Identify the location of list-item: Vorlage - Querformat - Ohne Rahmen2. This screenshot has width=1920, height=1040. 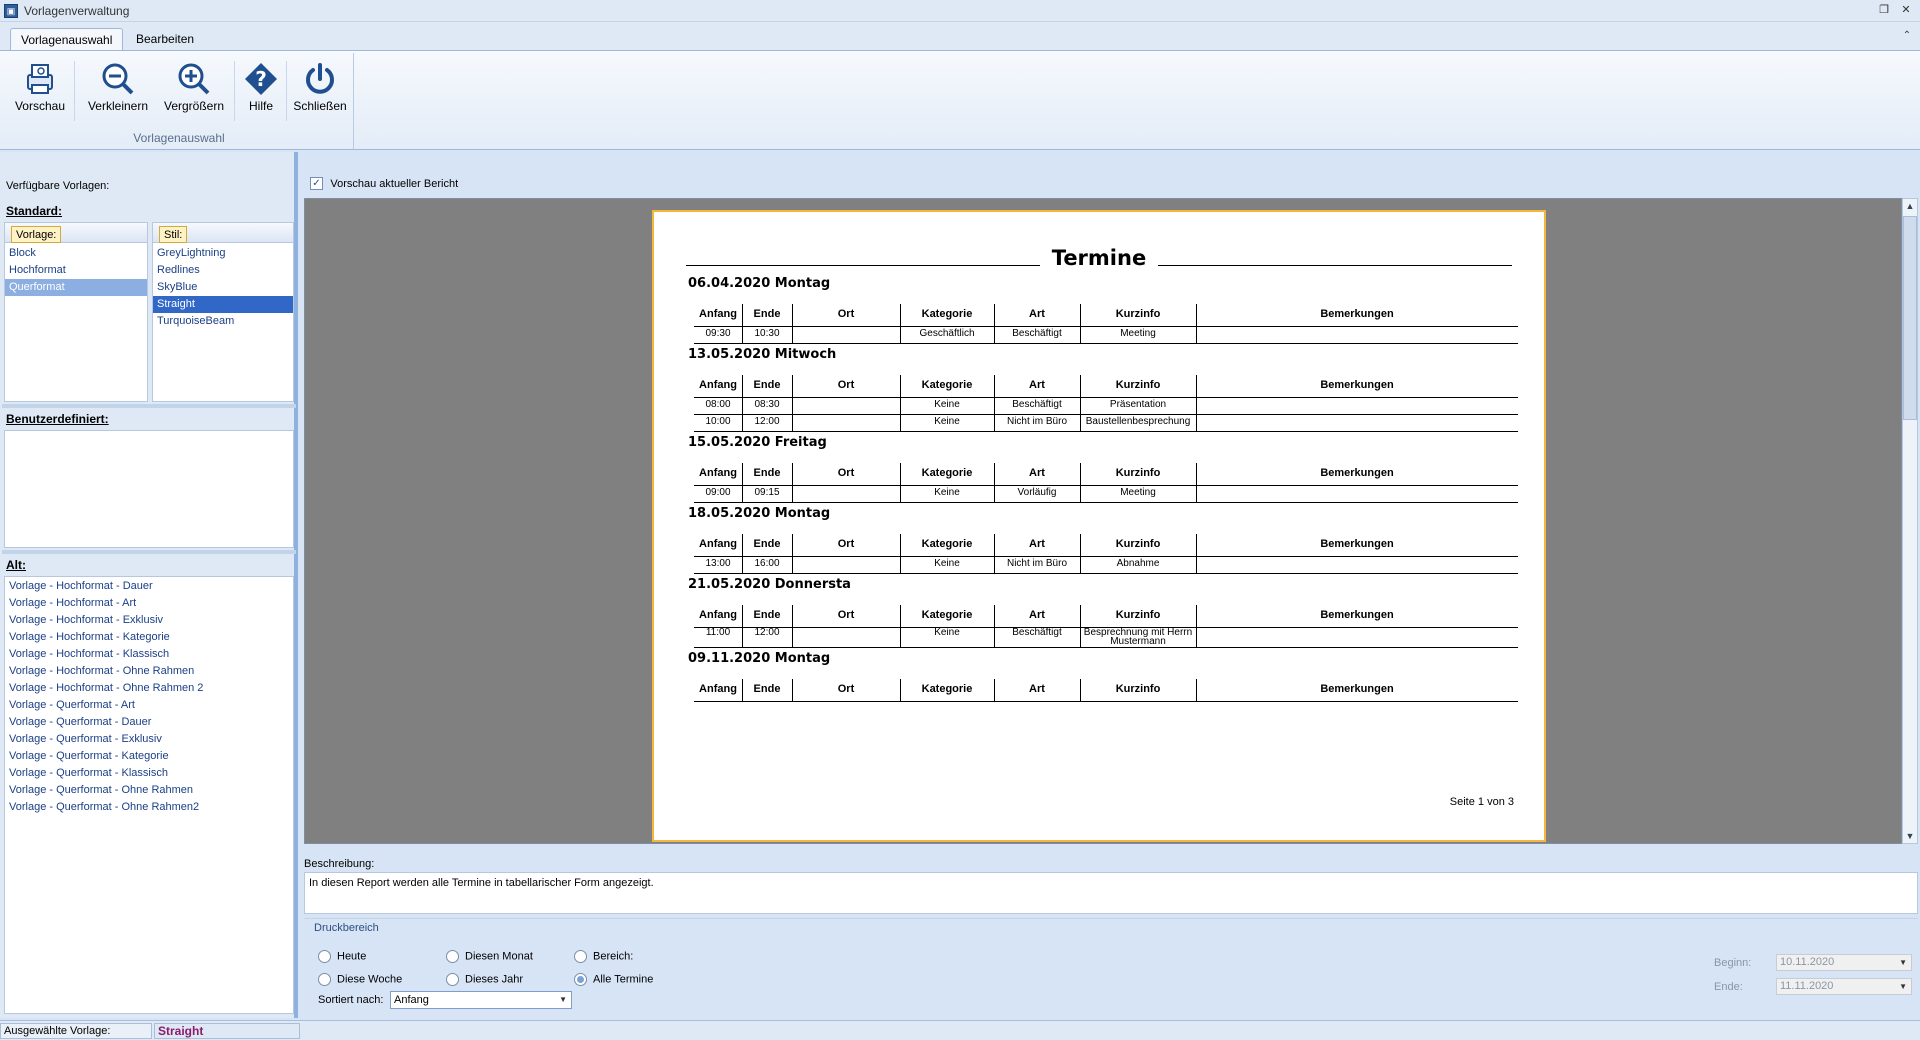
(149, 807).